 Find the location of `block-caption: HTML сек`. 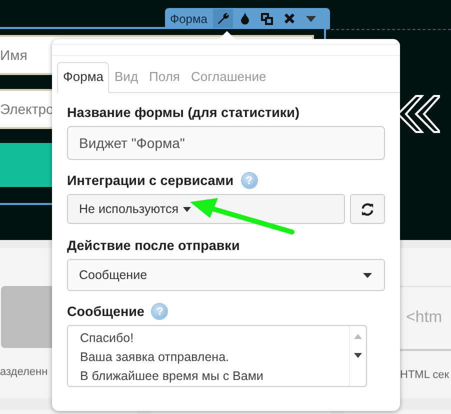

block-caption: HTML сек is located at coordinates (425, 375).